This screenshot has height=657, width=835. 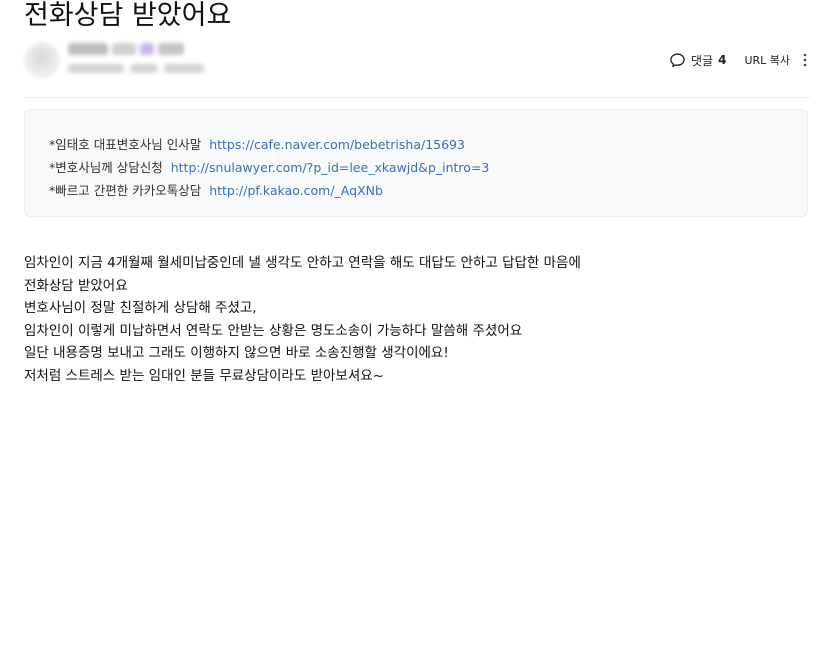 I want to click on comment-button: 댓글 4, so click(x=697, y=60).